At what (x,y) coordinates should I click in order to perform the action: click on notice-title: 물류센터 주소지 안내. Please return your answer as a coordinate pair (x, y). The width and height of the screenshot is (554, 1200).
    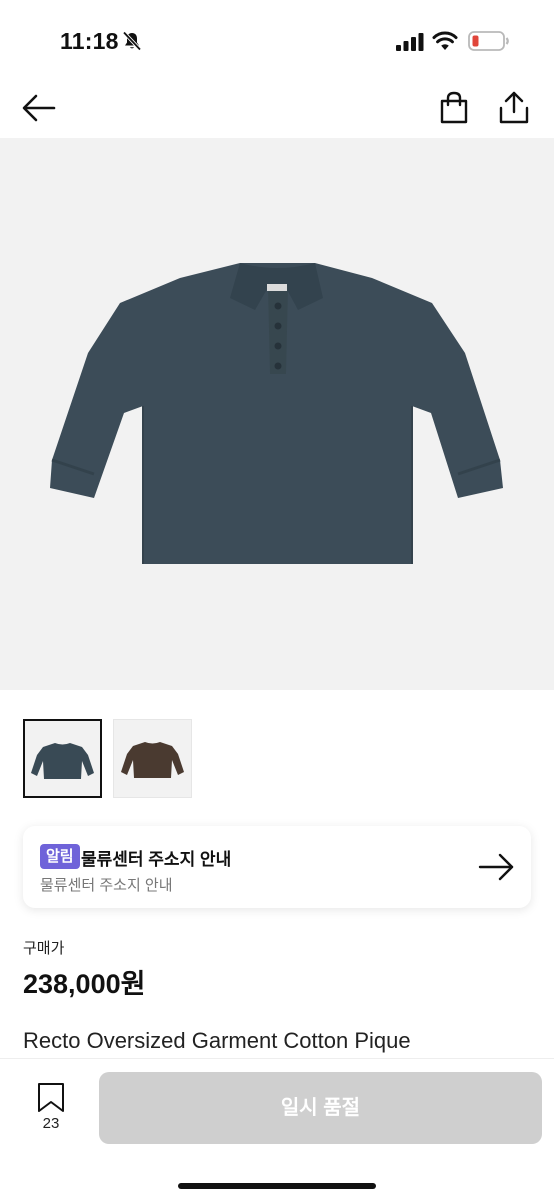
    Looking at the image, I should click on (156, 859).